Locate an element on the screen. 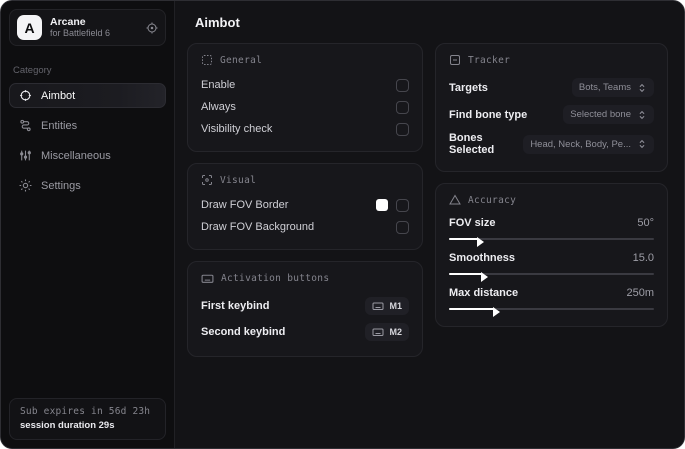  select-value: Selected bone is located at coordinates (600, 114).